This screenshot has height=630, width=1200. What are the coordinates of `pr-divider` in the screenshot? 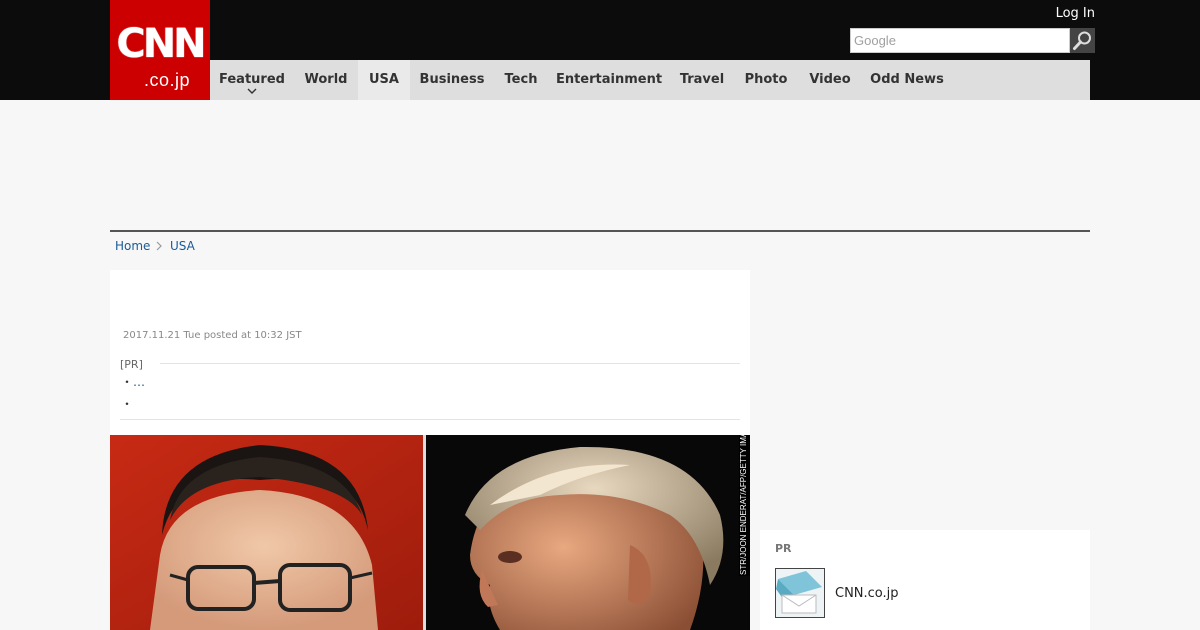 It's located at (450, 363).